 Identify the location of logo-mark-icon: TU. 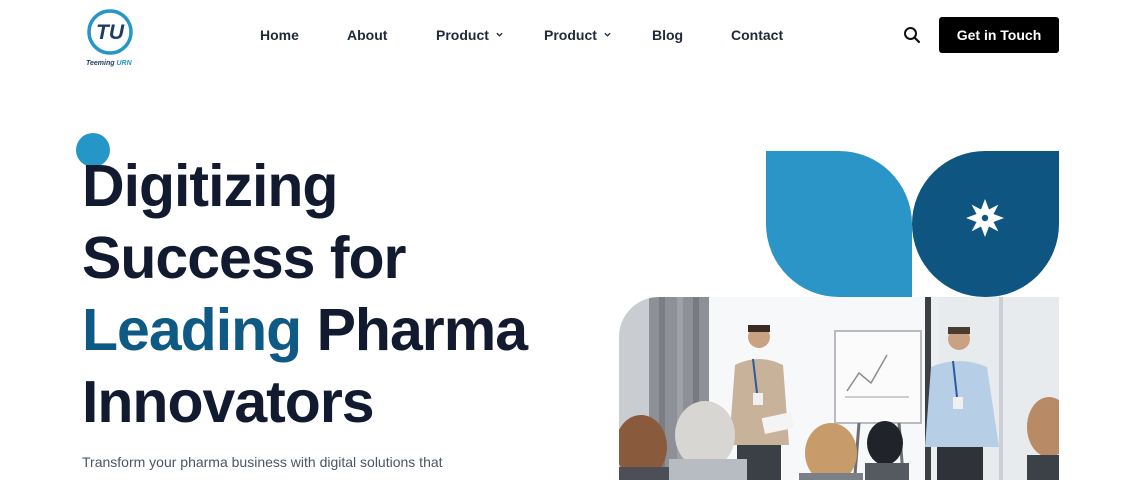
(110, 32).